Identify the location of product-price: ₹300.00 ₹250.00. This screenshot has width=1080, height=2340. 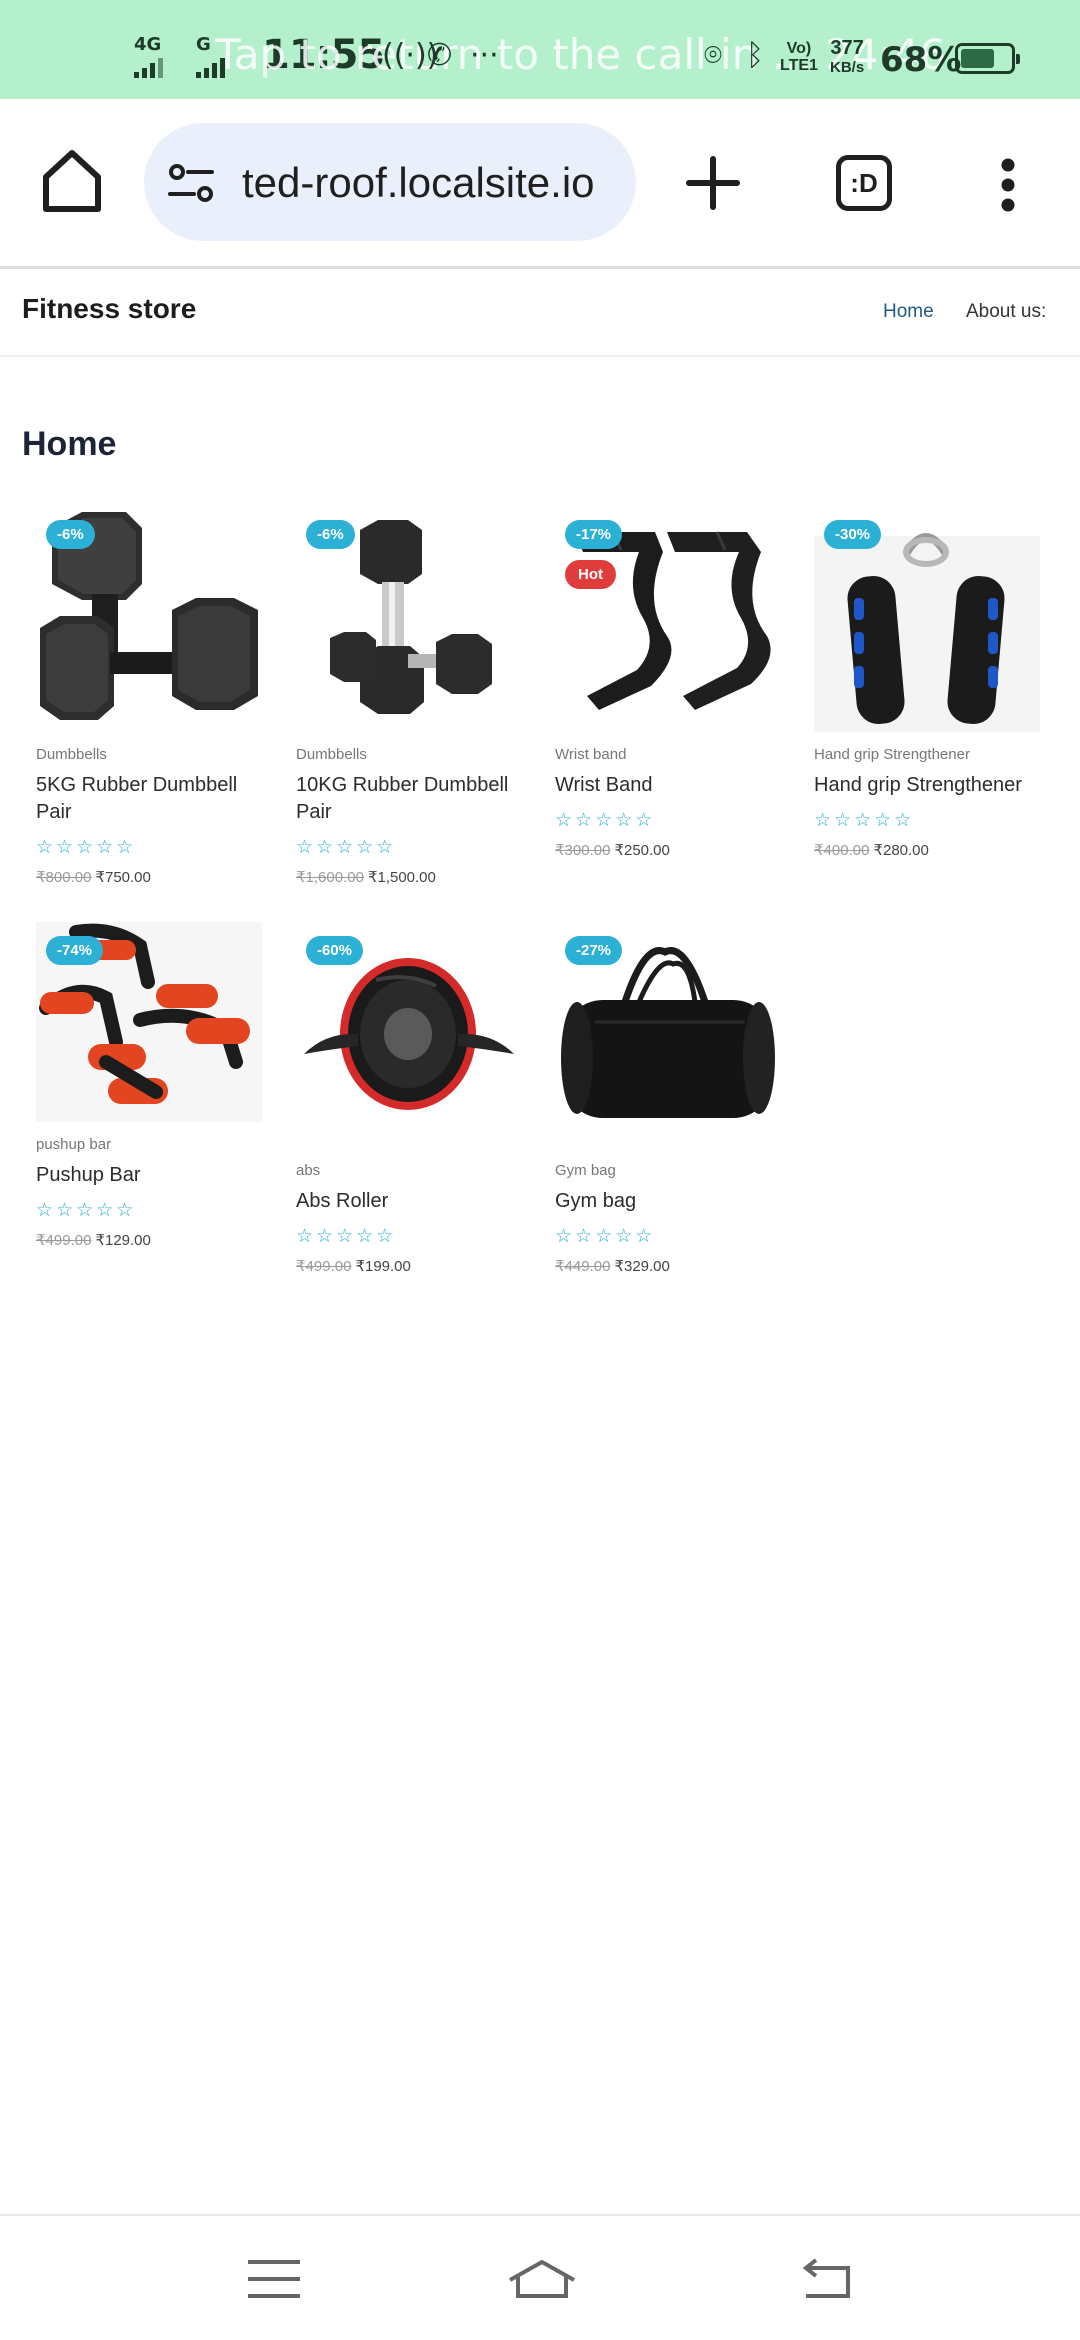
(675, 850).